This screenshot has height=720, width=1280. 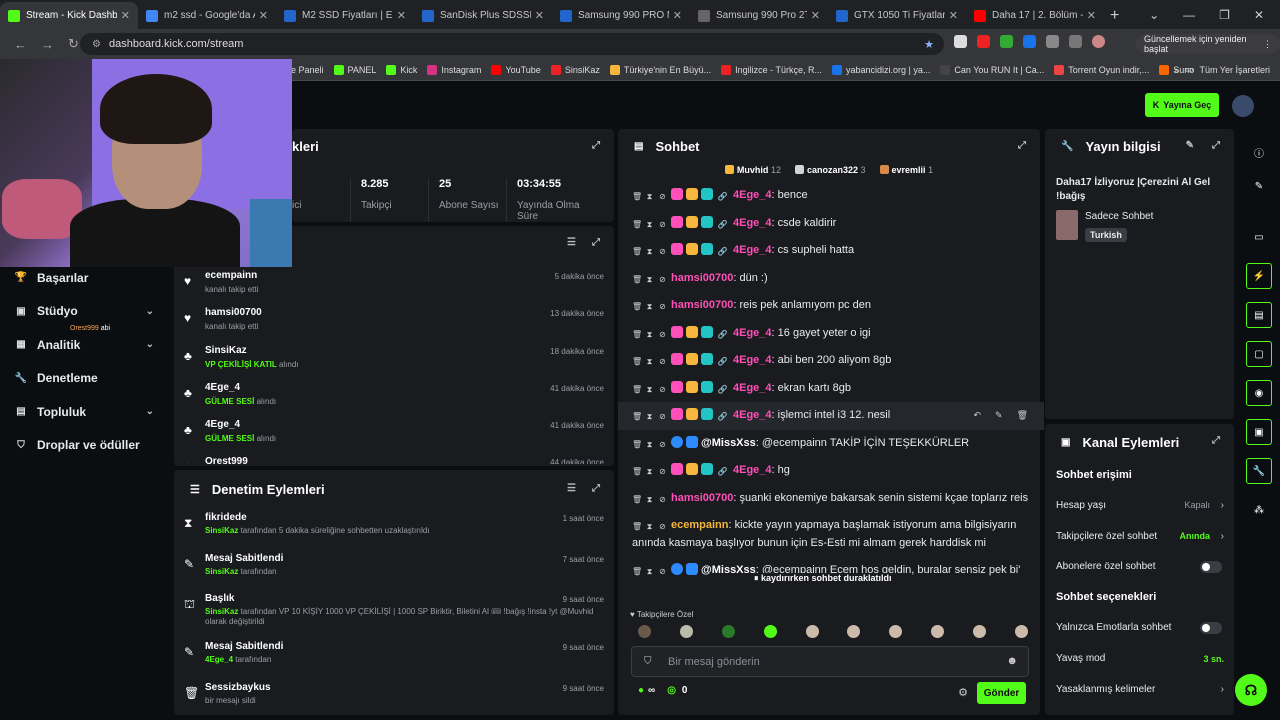 I want to click on mod-actor: SinsiKaz, so click(x=221, y=530).